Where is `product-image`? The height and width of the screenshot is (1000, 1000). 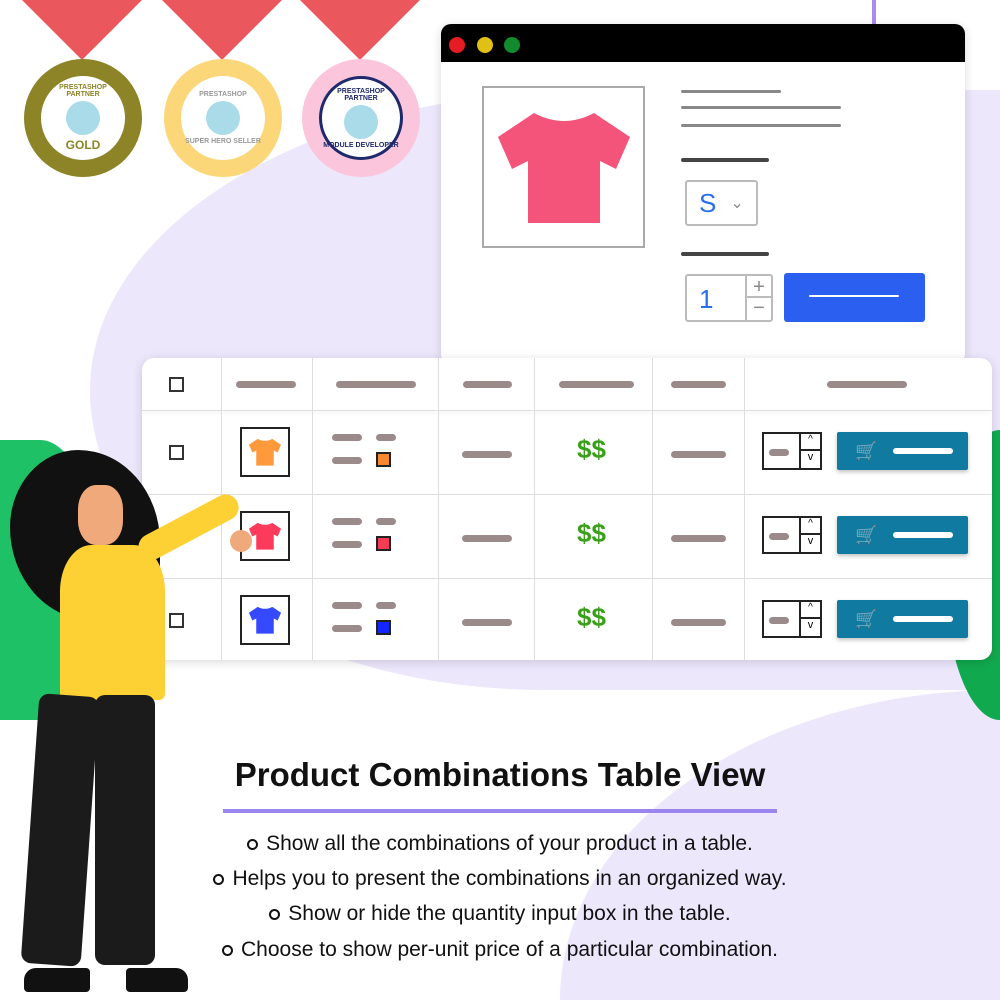
product-image is located at coordinates (563, 167).